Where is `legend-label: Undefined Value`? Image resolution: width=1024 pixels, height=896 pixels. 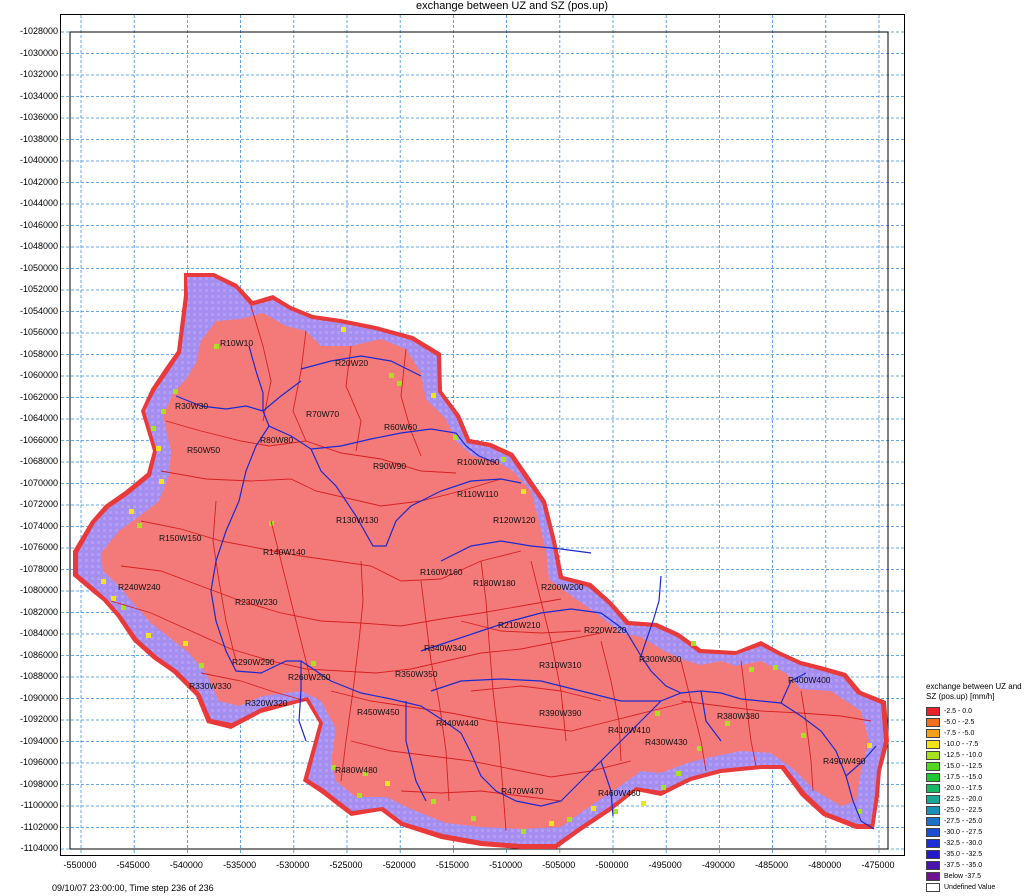 legend-label: Undefined Value is located at coordinates (970, 887).